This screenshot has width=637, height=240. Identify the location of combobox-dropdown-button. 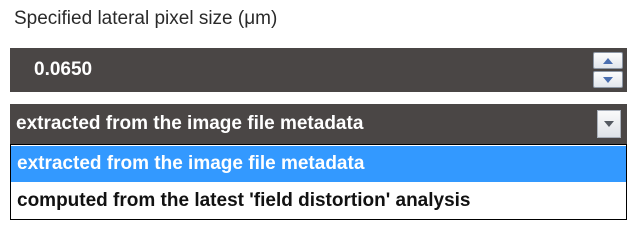
(609, 124).